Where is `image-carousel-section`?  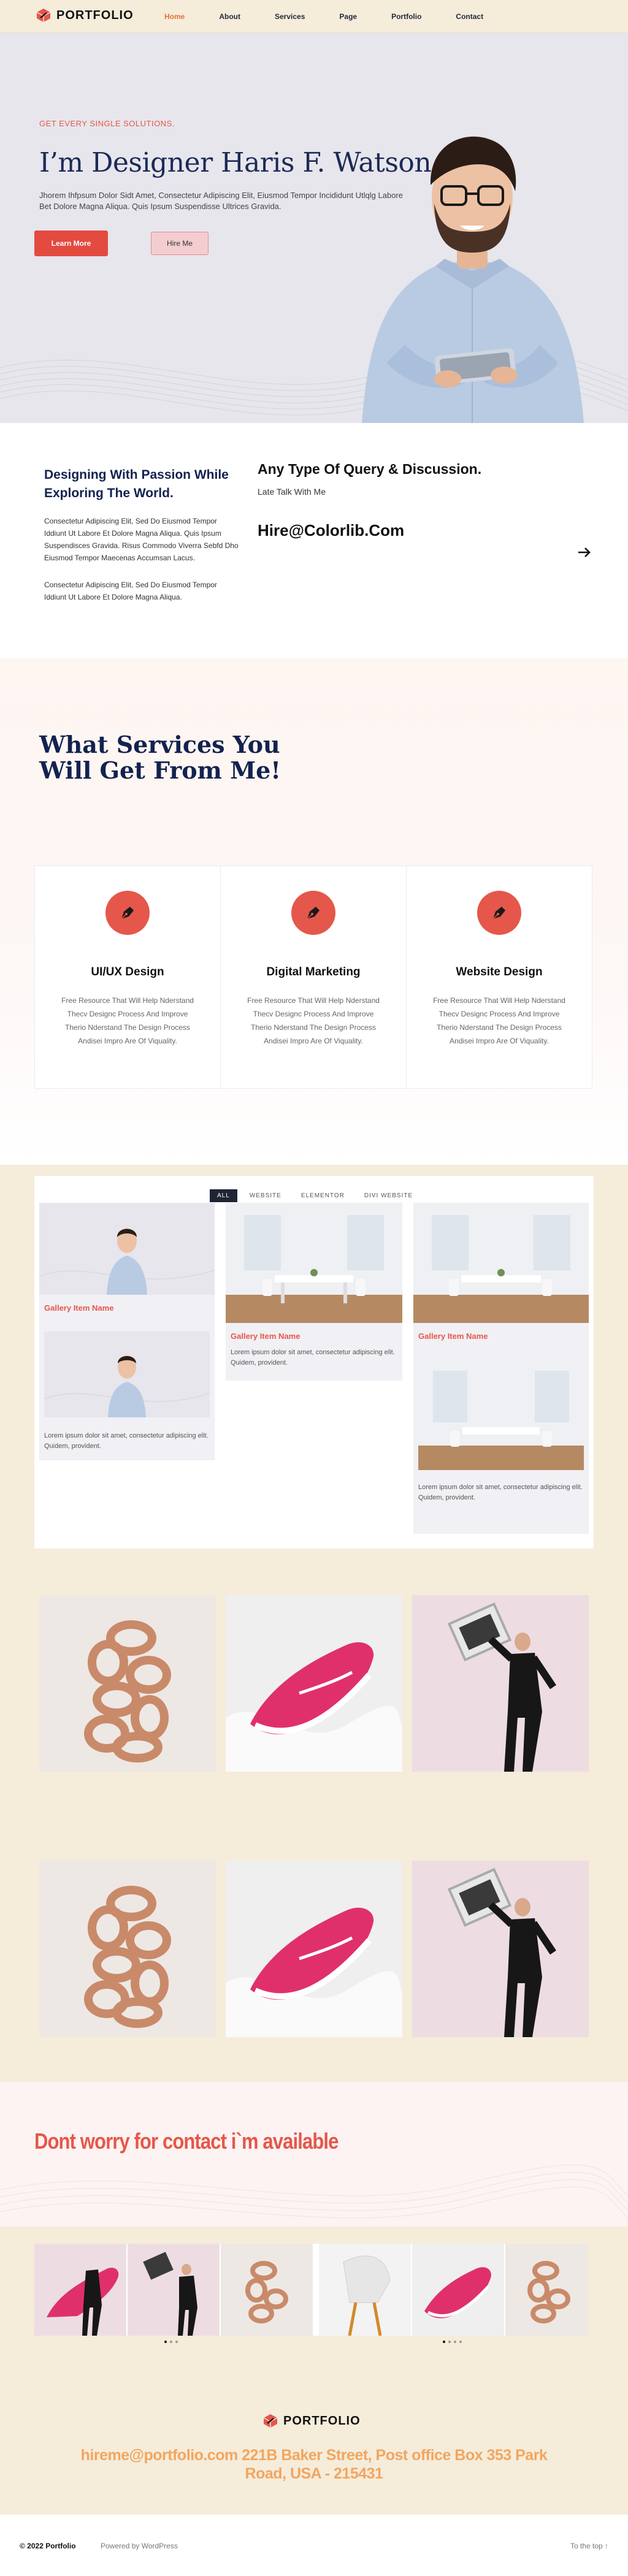 image-carousel-section is located at coordinates (314, 2290).